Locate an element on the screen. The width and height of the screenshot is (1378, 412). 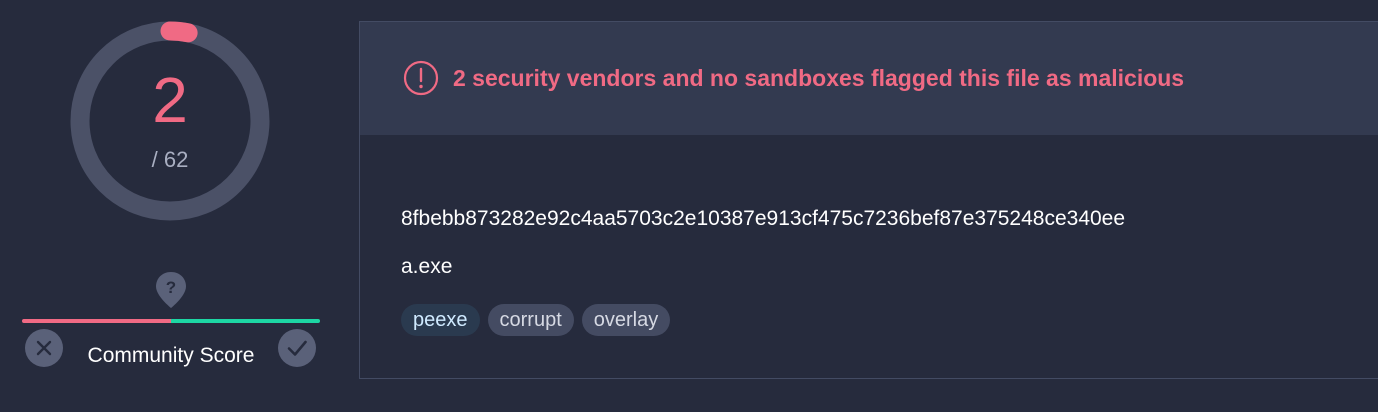
vote-malicious-button is located at coordinates (44, 348).